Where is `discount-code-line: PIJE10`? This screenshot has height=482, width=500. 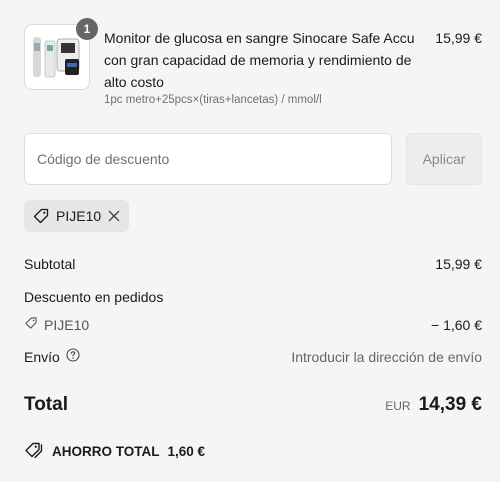 discount-code-line: PIJE10 is located at coordinates (56, 324).